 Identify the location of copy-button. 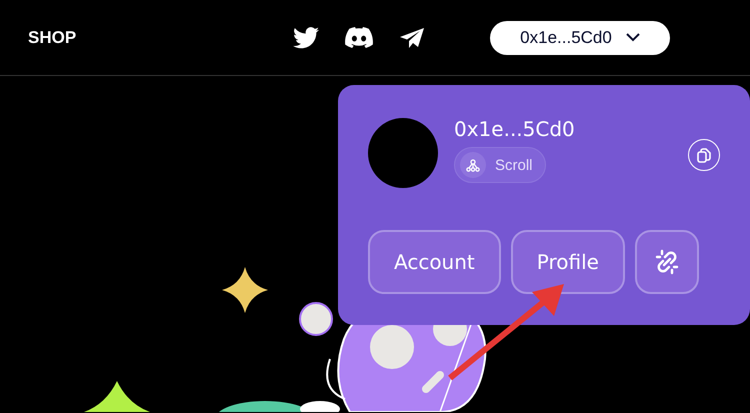
(704, 155).